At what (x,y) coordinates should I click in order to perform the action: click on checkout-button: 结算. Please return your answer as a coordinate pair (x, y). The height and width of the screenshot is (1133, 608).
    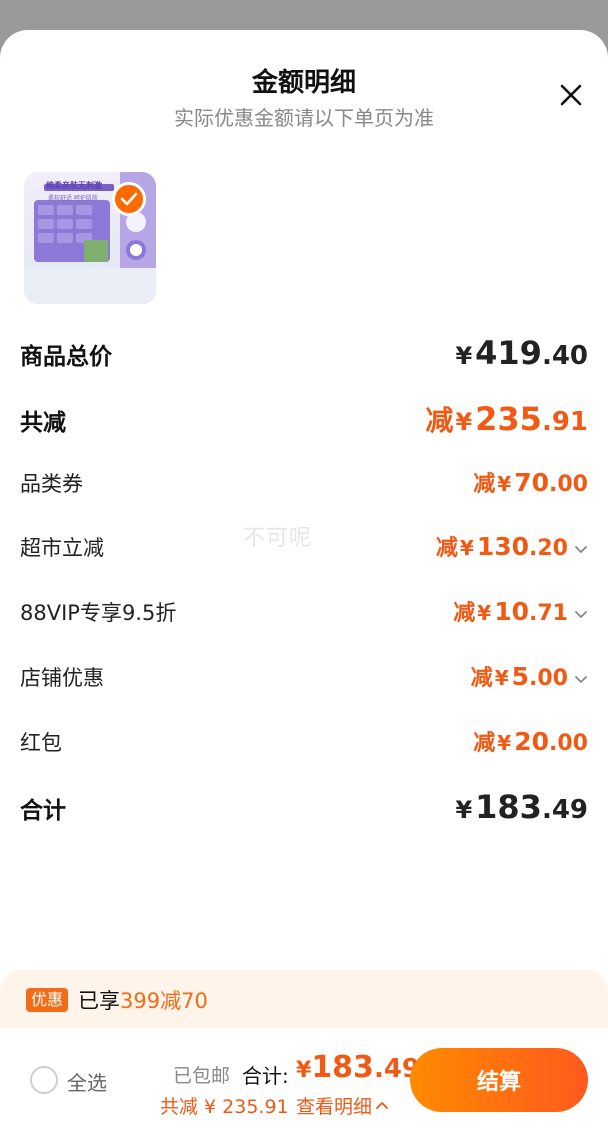
    Looking at the image, I should click on (499, 1080).